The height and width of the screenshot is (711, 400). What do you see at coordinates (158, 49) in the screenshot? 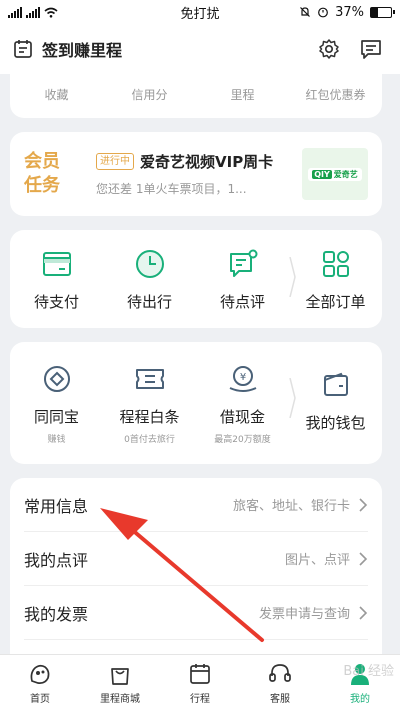
I see `checkin-entry: 签到赚里程` at bounding box center [158, 49].